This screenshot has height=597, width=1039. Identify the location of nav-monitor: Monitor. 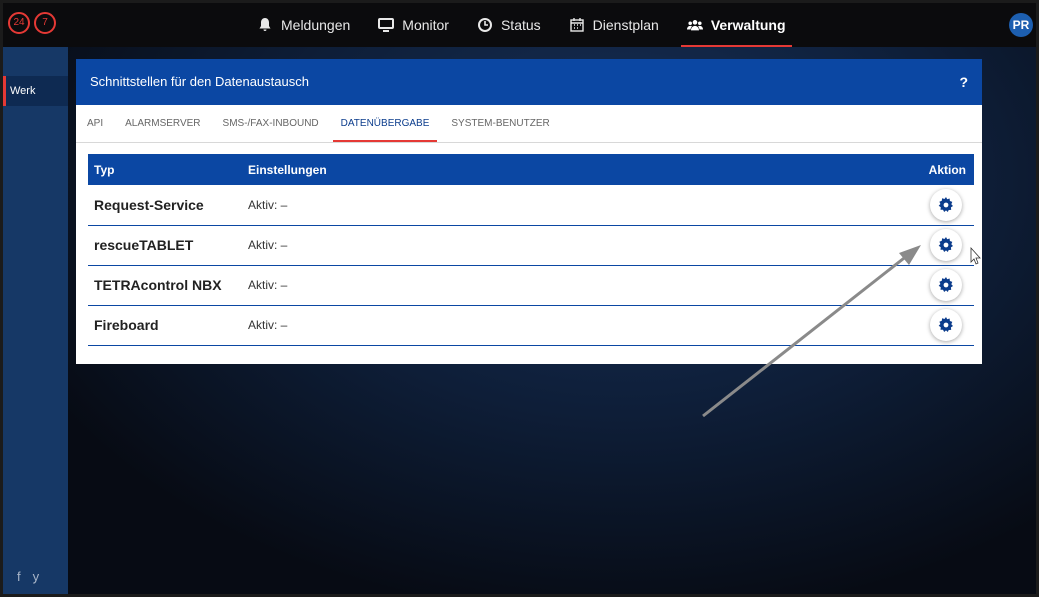
(413, 25).